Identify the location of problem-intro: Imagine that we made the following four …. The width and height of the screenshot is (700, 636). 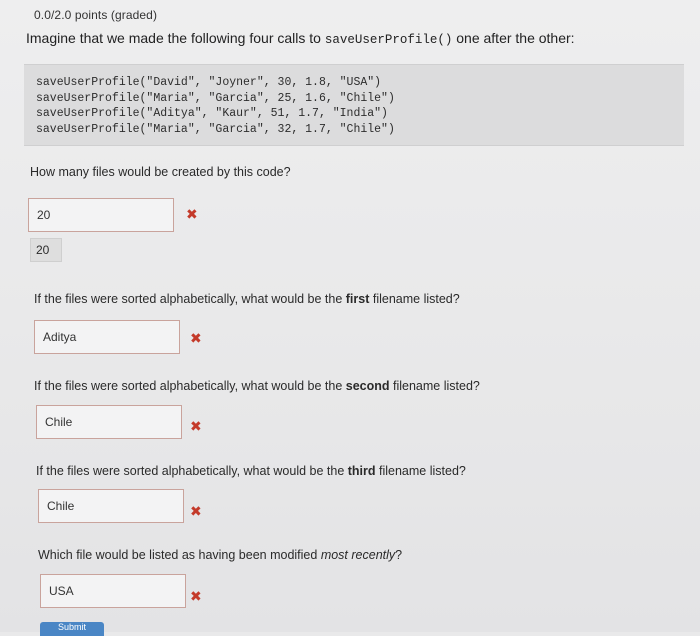
(300, 38).